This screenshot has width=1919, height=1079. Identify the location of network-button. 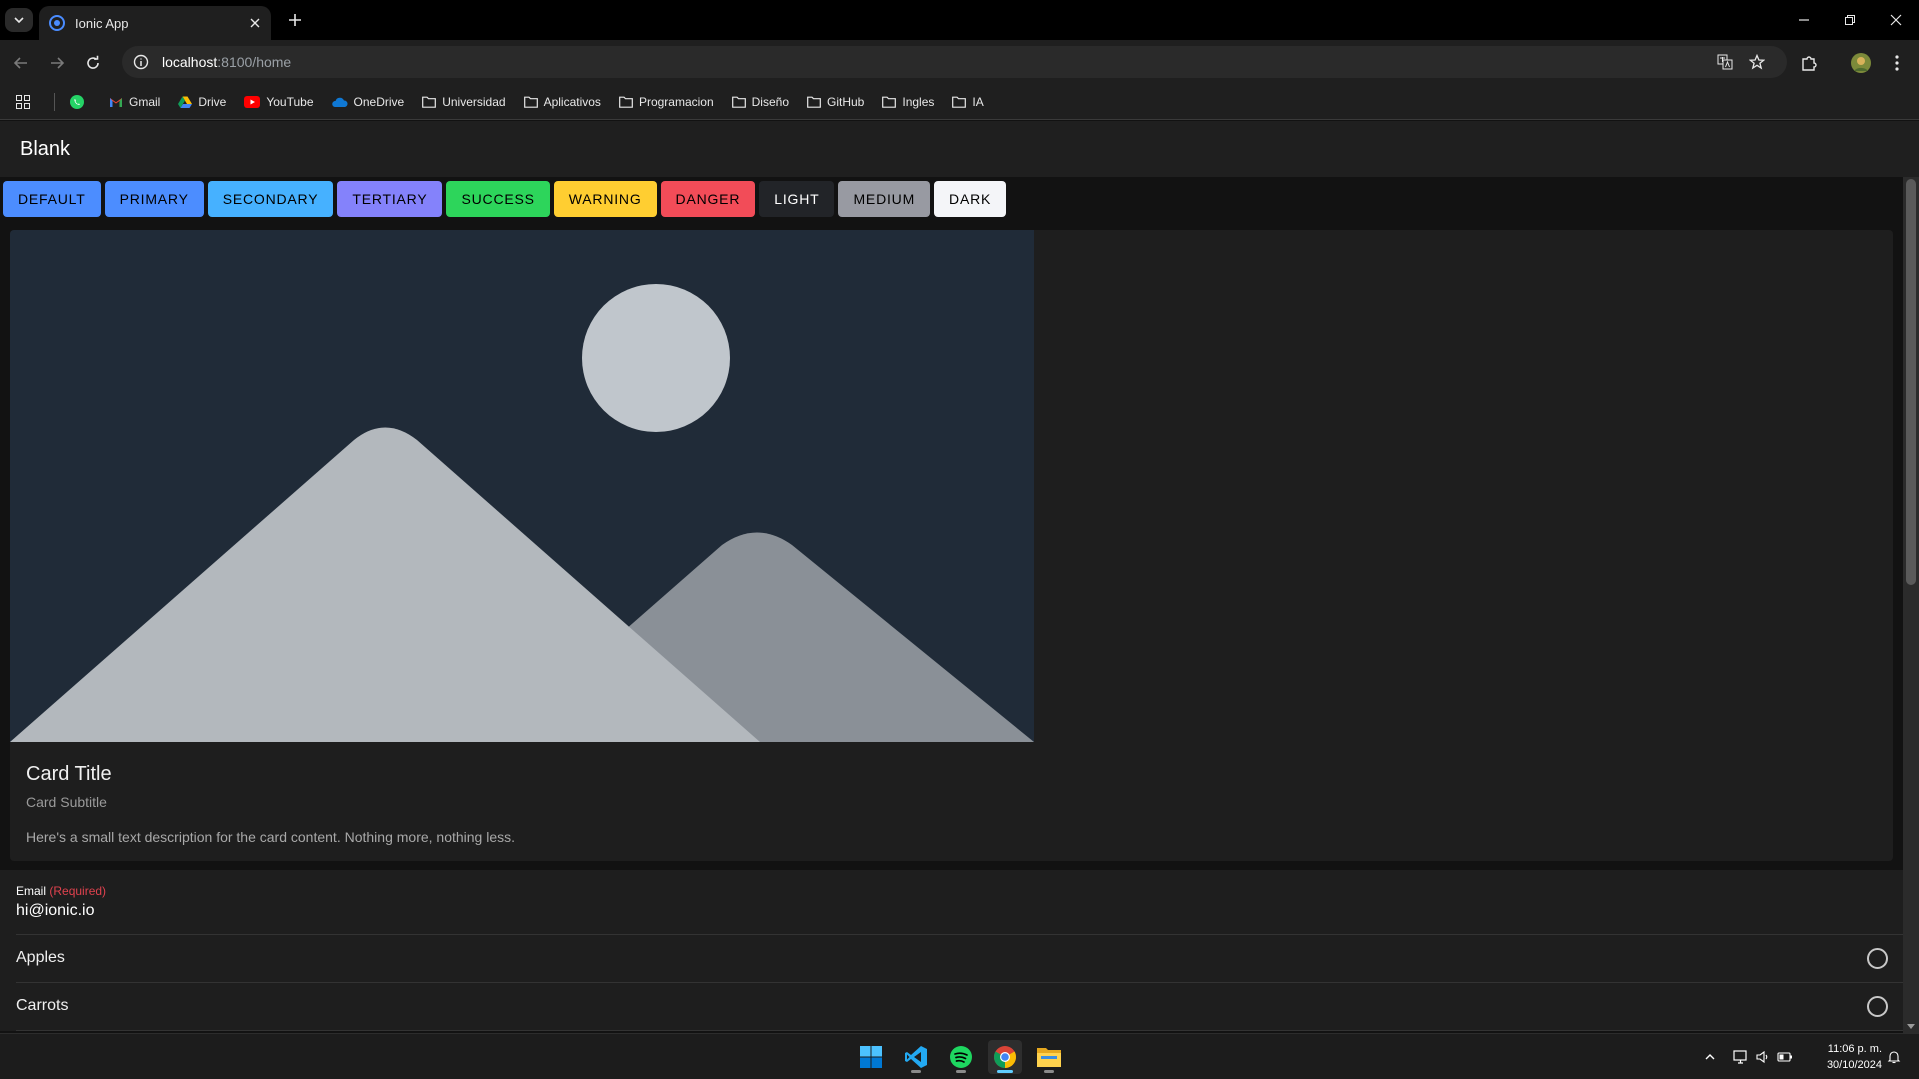
(1741, 1057).